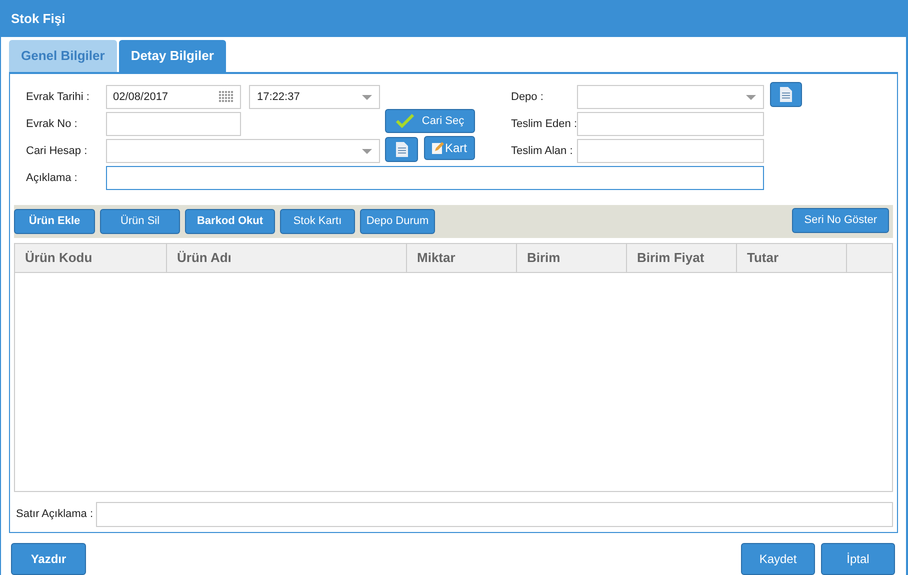 This screenshot has width=908, height=575. I want to click on column-header: Miktar, so click(436, 258).